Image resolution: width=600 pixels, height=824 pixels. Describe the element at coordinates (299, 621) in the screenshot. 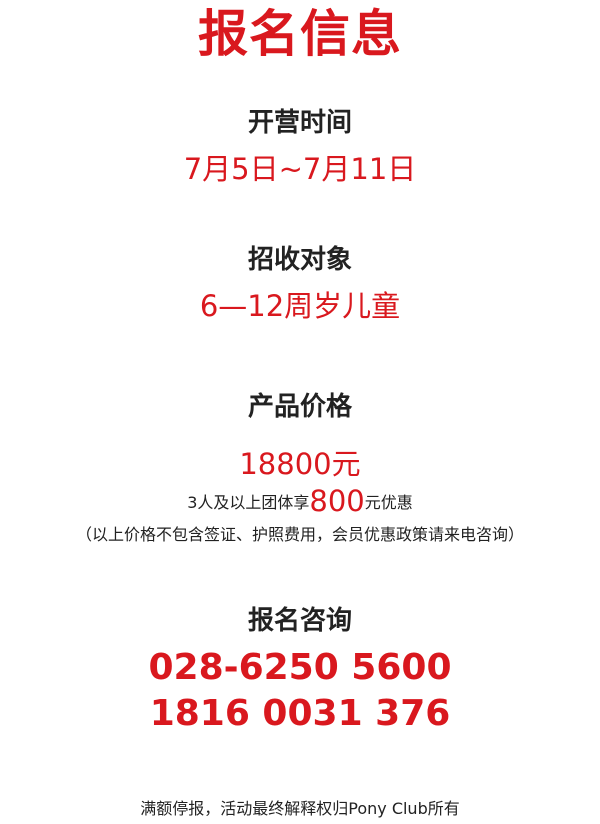

I see `contact-heading: 报名咨询` at that location.